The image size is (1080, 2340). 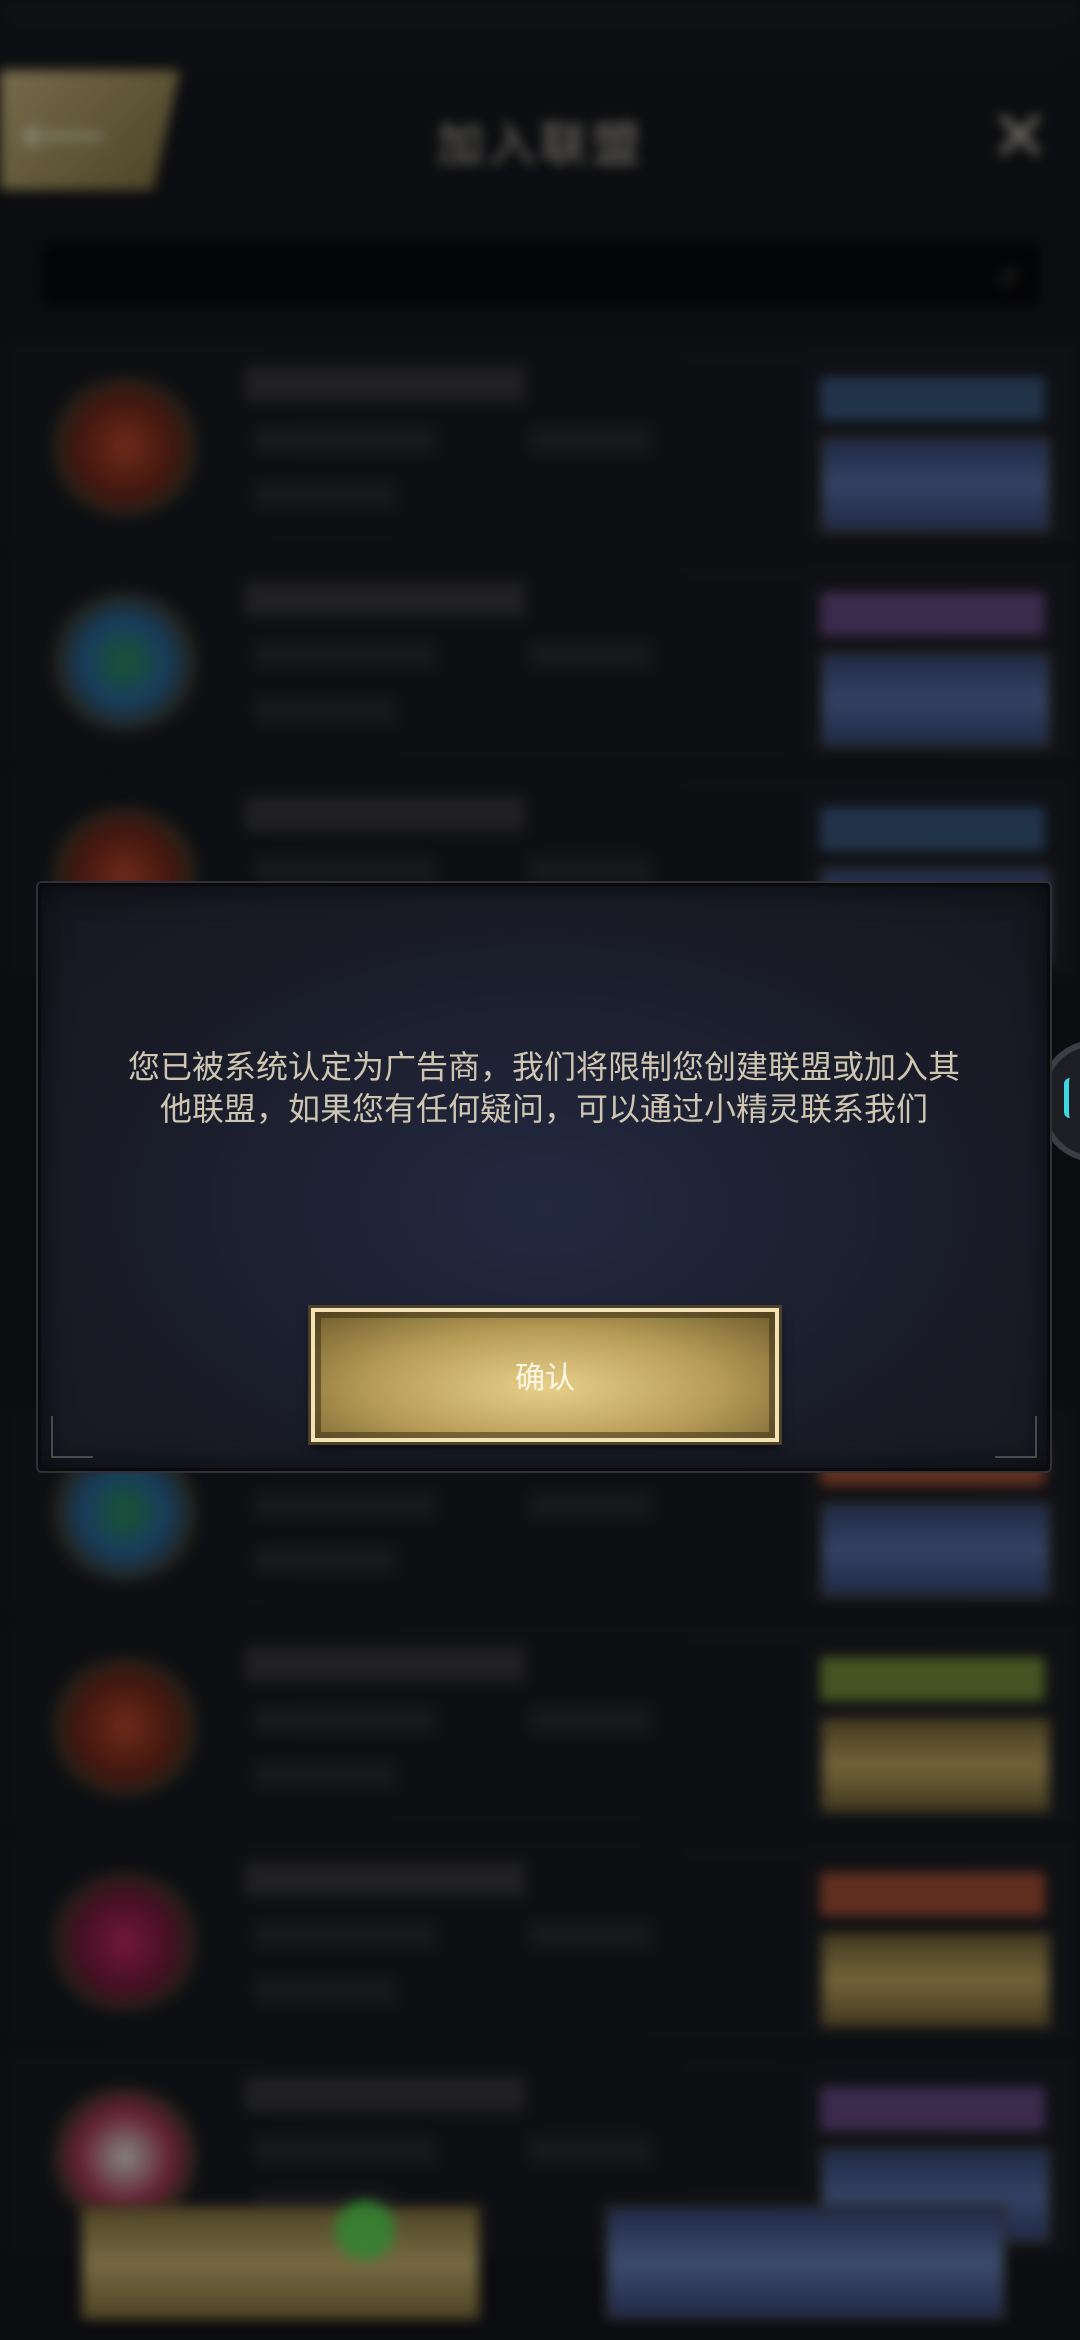 What do you see at coordinates (545, 1375) in the screenshot?
I see `confirm-button: 确认` at bounding box center [545, 1375].